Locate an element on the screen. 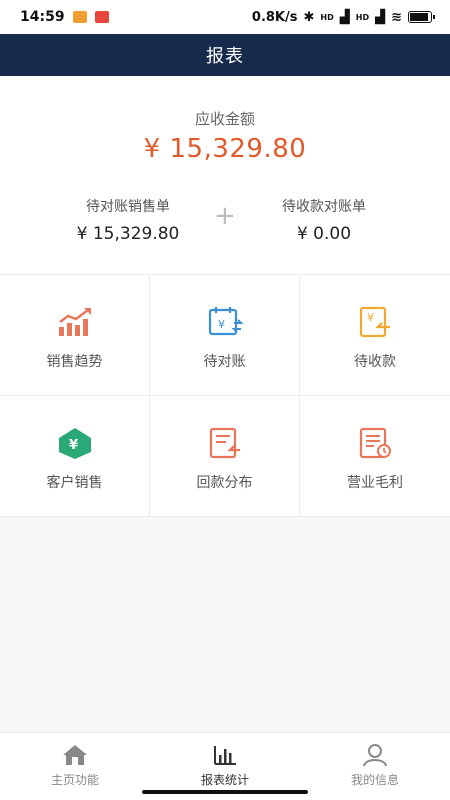 Image resolution: width=450 pixels, height=800 pixels. bluetooth-icon: ✱ is located at coordinates (309, 17).